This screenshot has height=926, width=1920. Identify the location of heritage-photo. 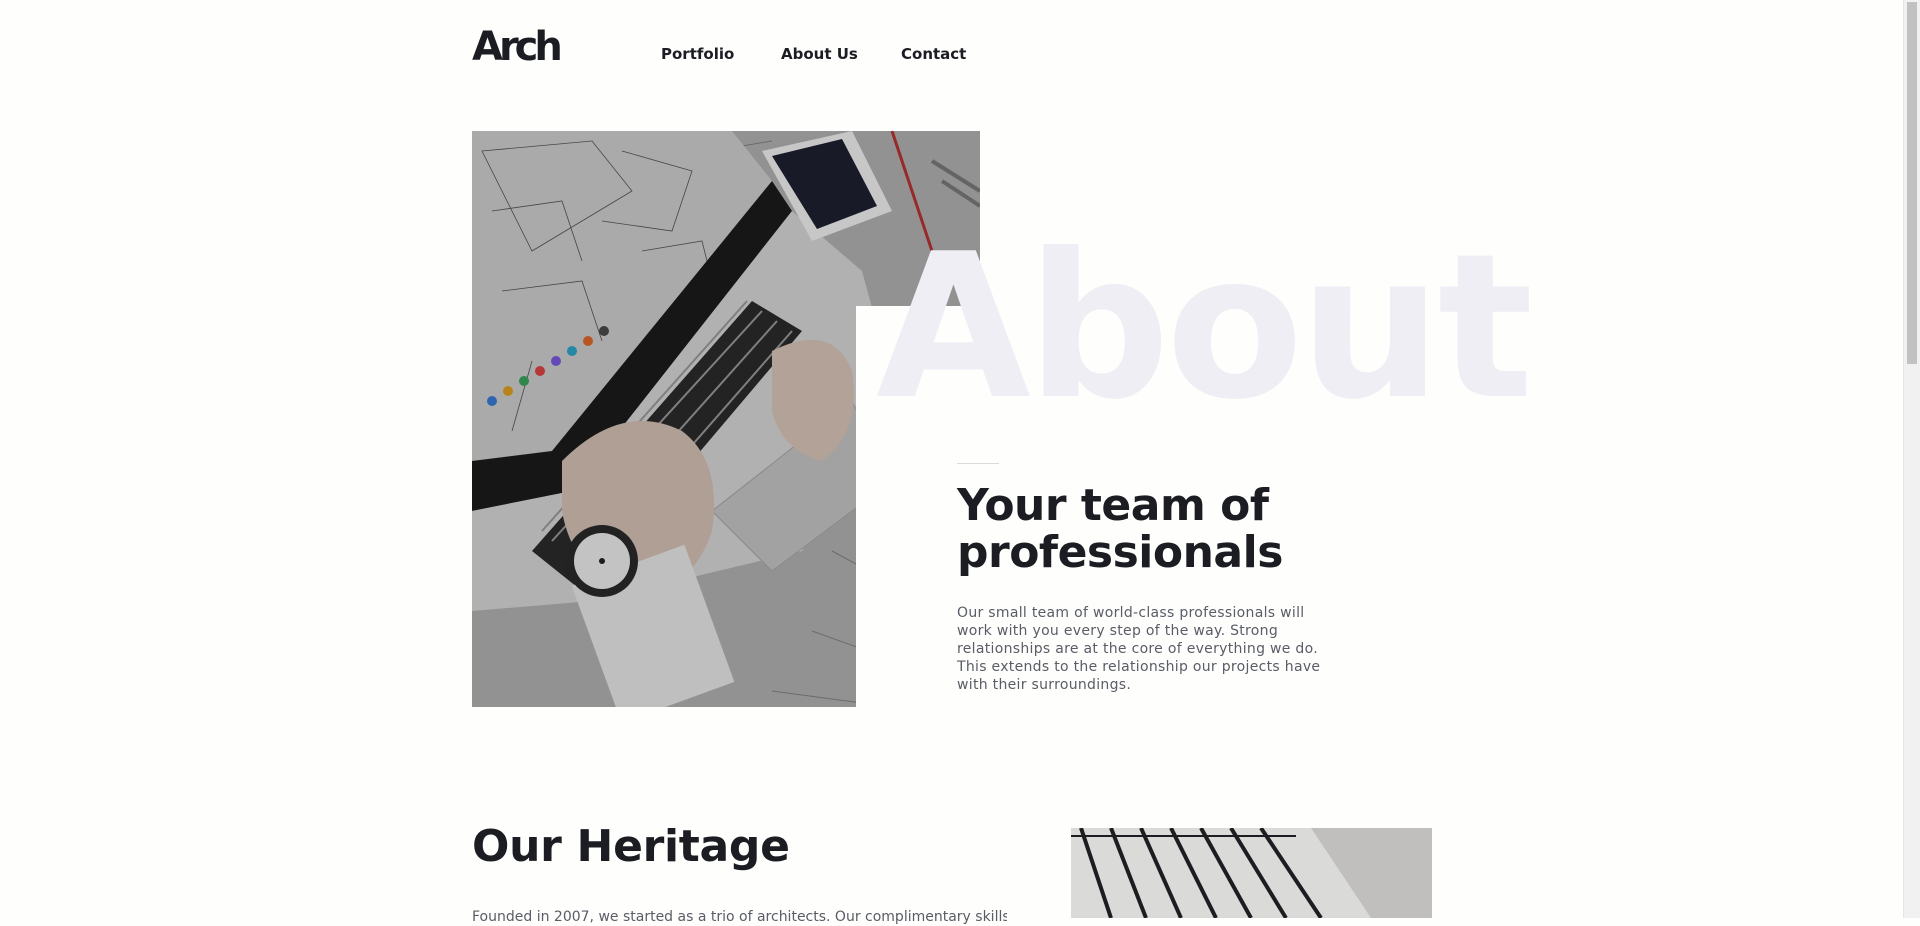
(1251, 873).